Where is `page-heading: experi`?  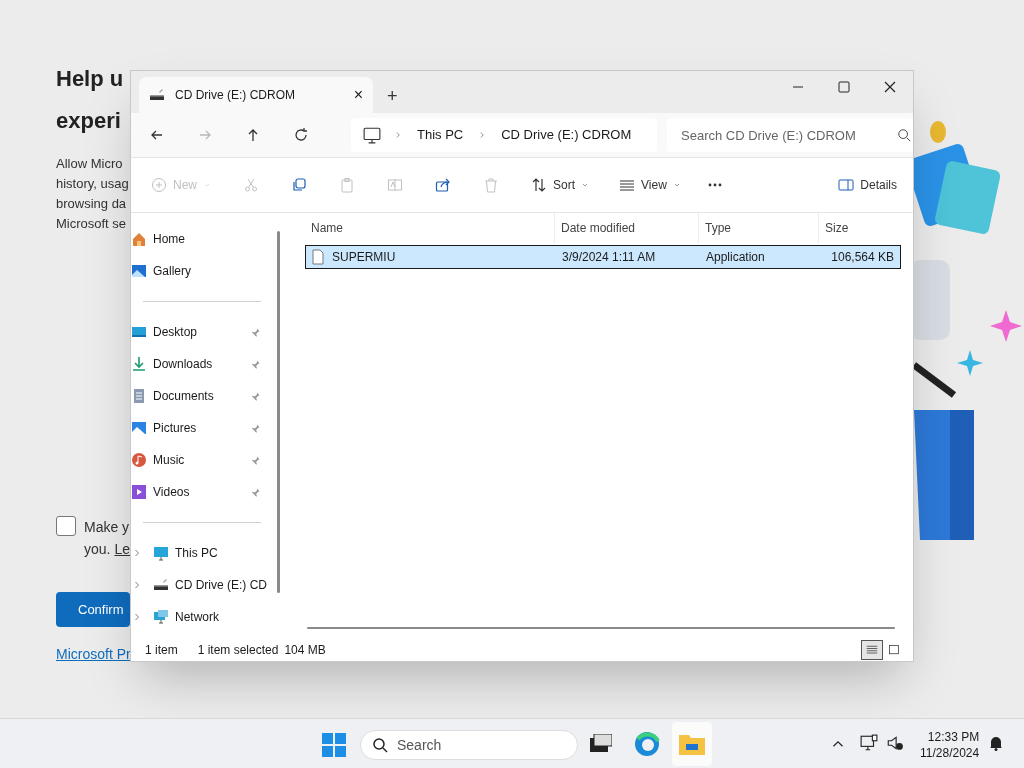
page-heading: experi is located at coordinates (89, 121).